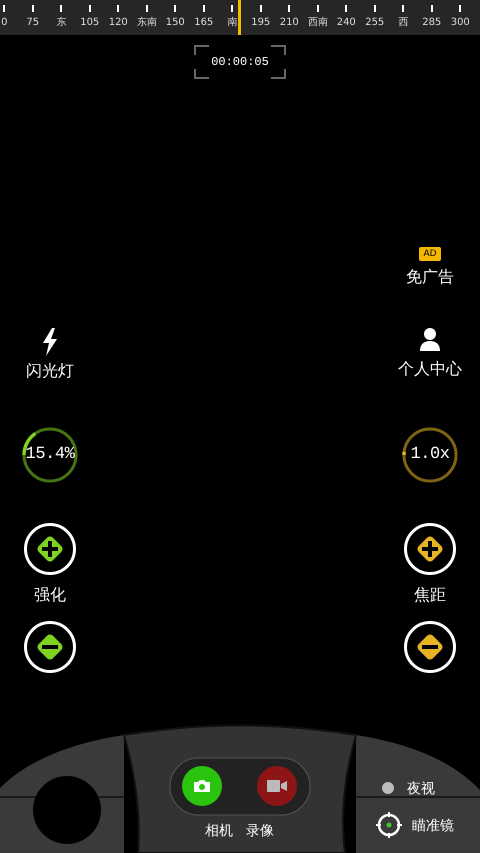 The width and height of the screenshot is (480, 853). Describe the element at coordinates (430, 549) in the screenshot. I see `zoom-in-button` at that location.